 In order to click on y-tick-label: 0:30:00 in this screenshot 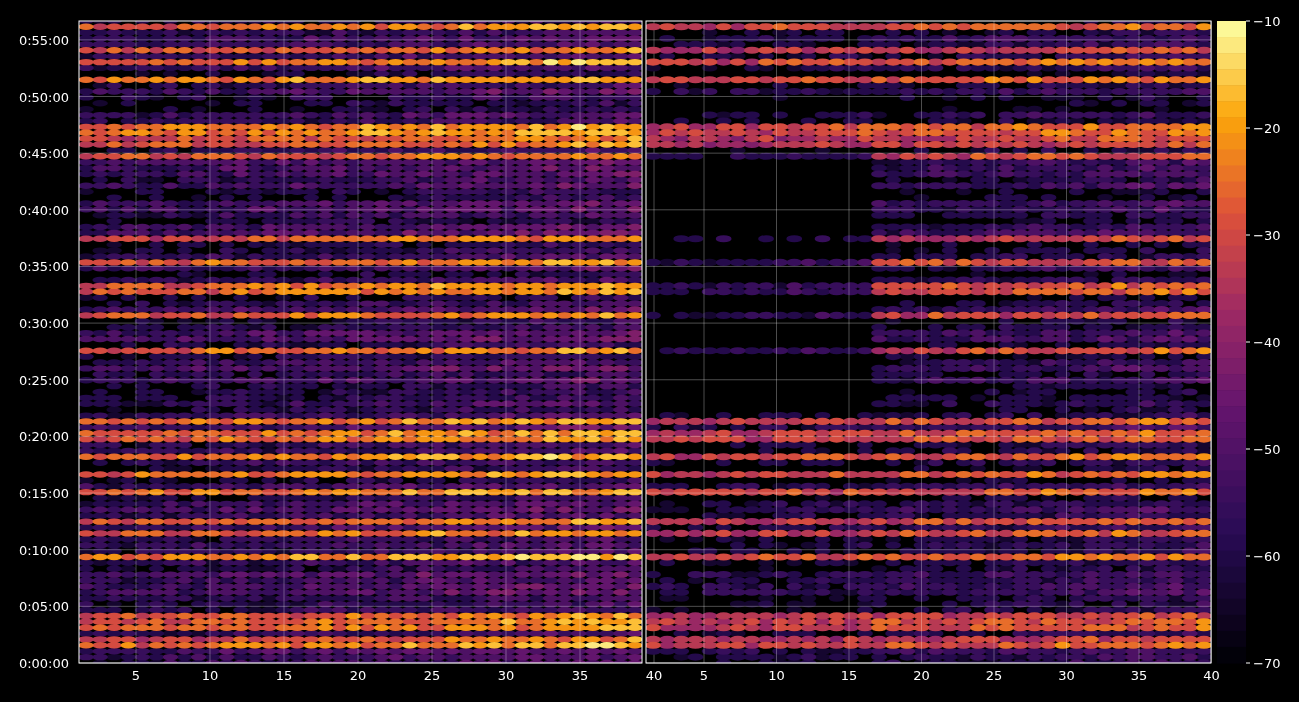, I will do `click(43, 324)`.